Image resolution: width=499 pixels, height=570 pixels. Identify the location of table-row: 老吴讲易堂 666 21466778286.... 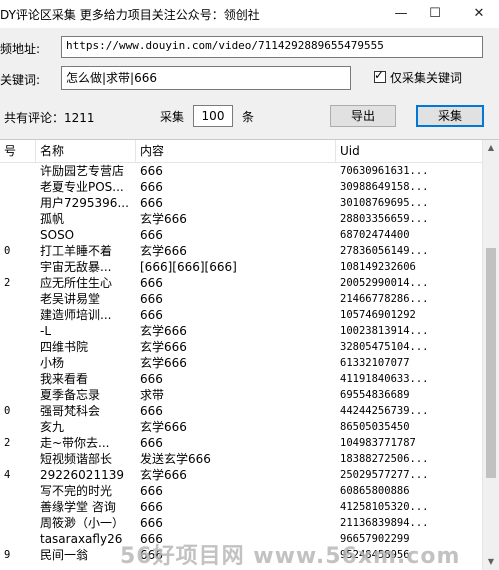
(241, 299).